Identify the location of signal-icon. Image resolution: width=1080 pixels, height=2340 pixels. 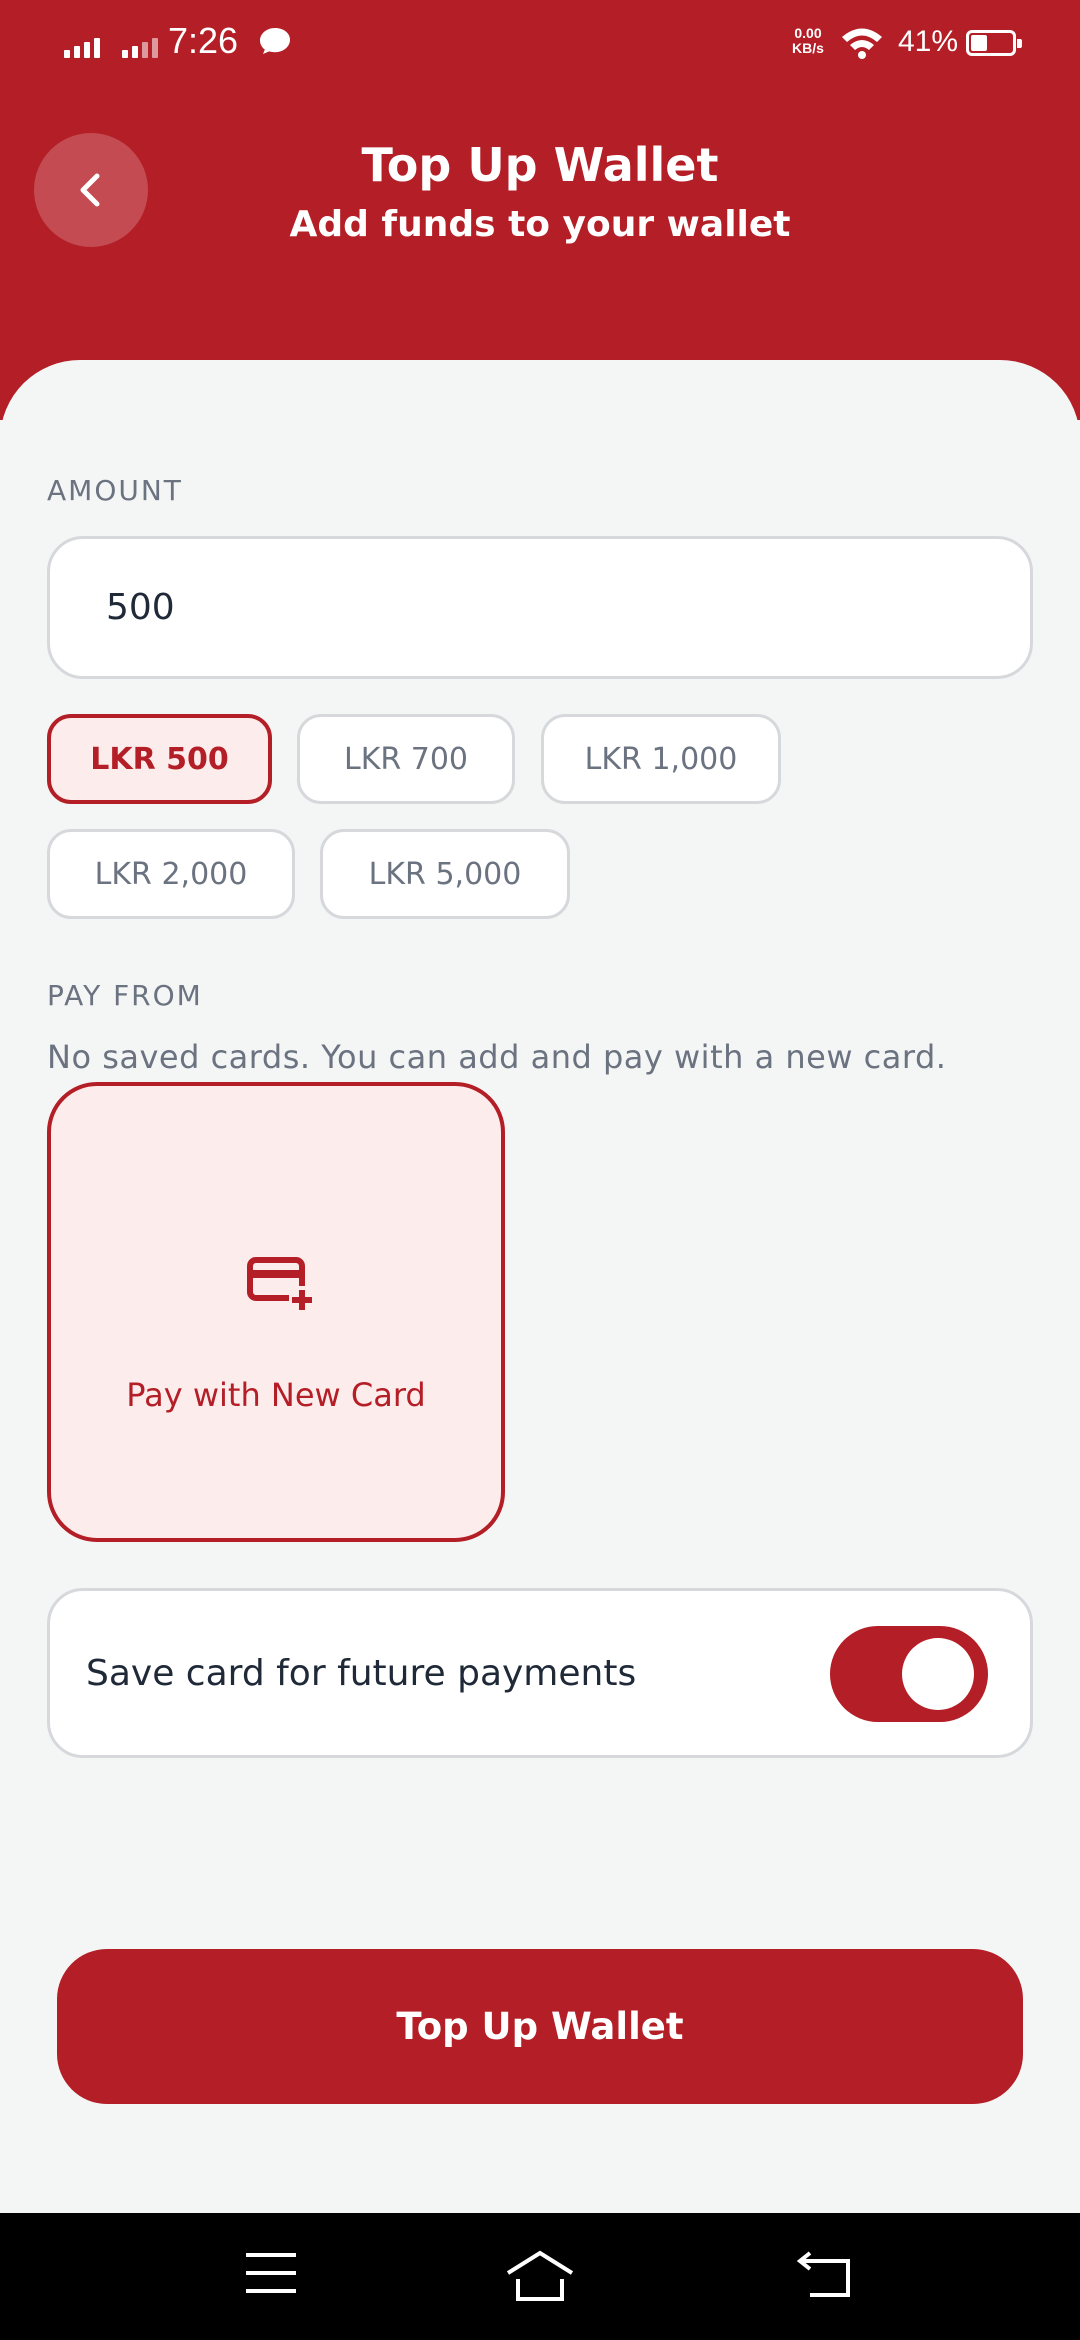
(82, 46).